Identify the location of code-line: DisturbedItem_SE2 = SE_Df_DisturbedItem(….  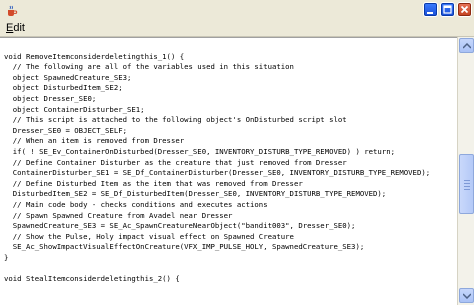
(195, 194).